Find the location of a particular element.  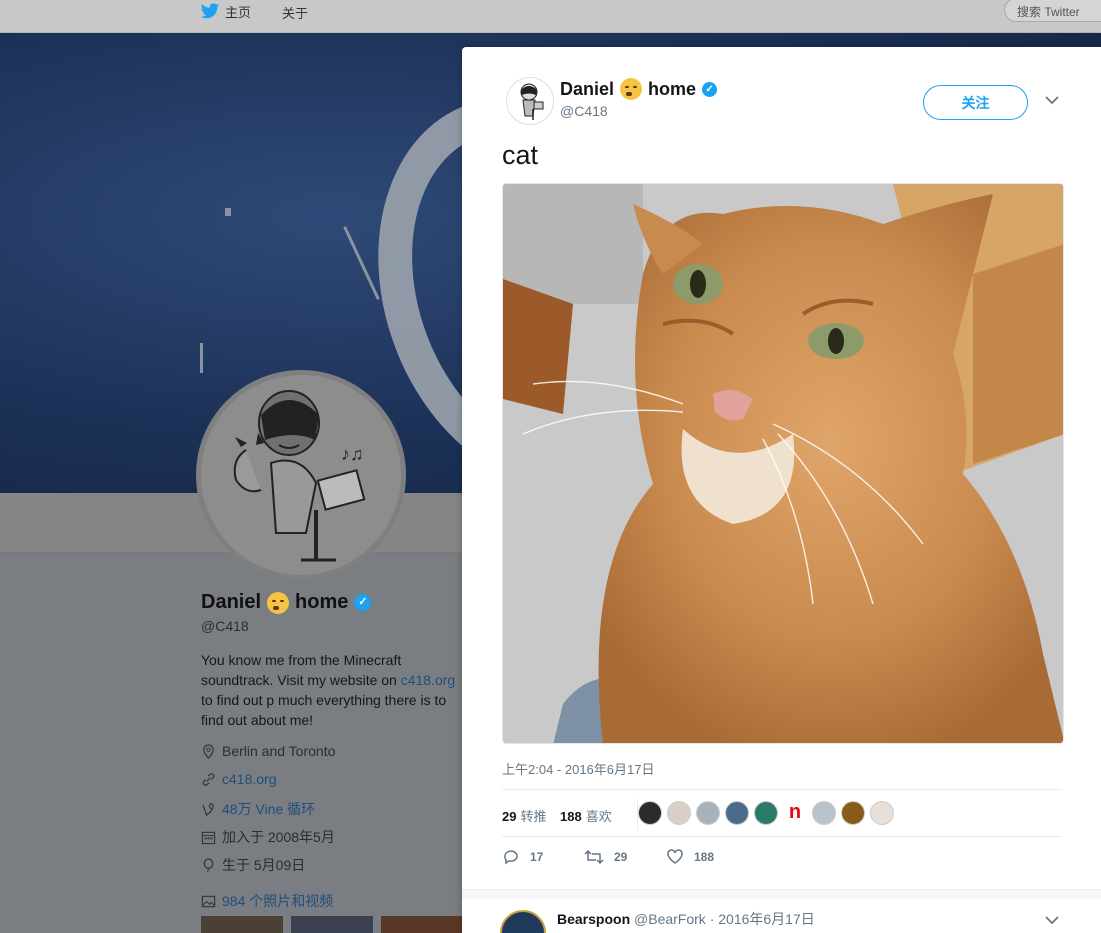

reply-icon is located at coordinates (511, 857).